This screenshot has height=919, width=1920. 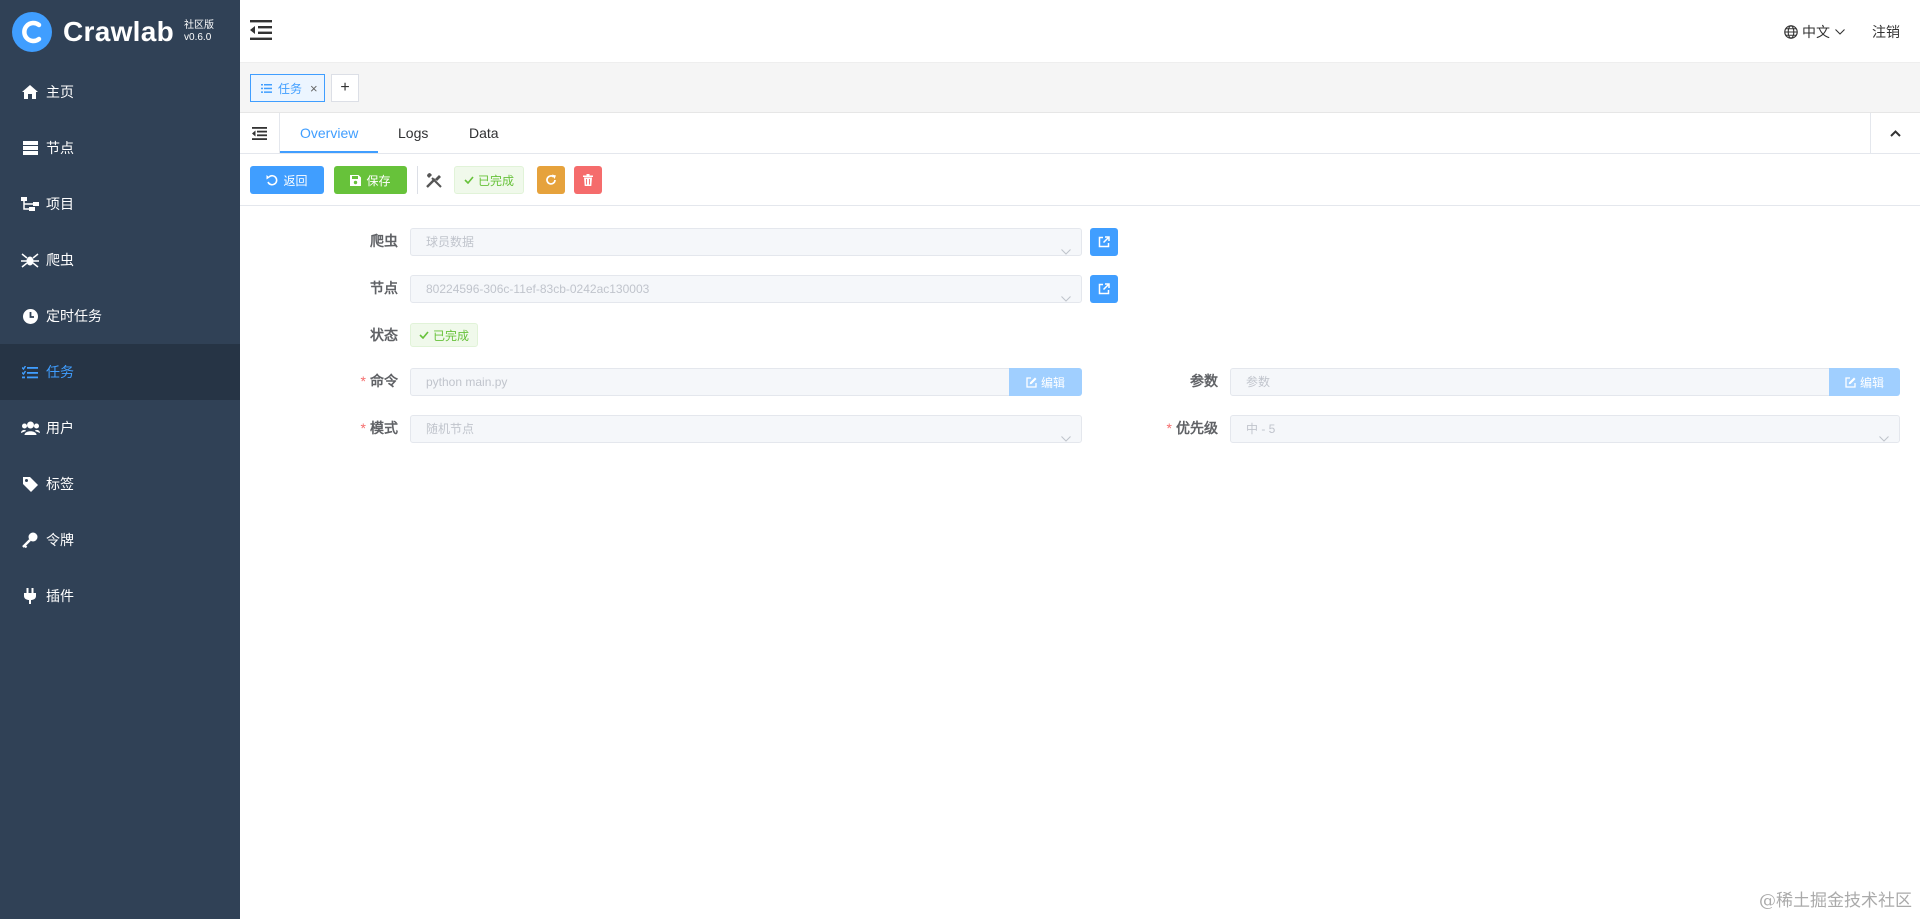 What do you see at coordinates (345, 88) in the screenshot?
I see `add-tab-button: +` at bounding box center [345, 88].